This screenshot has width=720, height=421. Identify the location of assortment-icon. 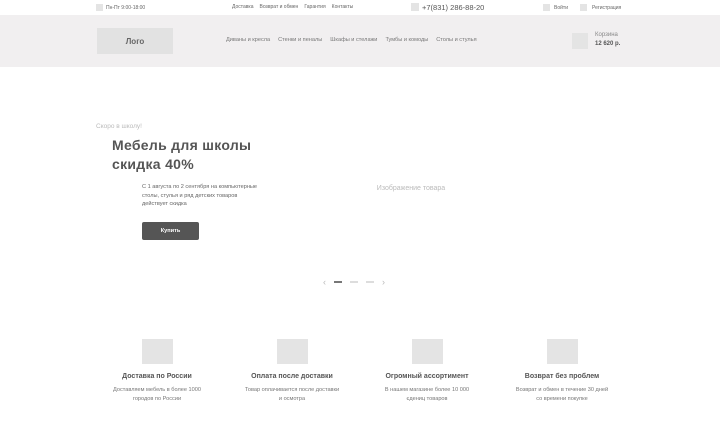
(427, 351).